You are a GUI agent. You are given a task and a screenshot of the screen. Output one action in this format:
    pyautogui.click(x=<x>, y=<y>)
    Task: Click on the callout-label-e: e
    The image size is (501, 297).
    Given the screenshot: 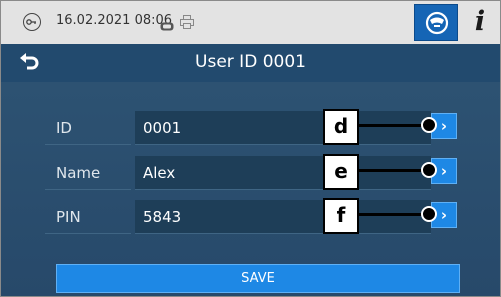 What is the action you would take?
    pyautogui.click(x=341, y=172)
    